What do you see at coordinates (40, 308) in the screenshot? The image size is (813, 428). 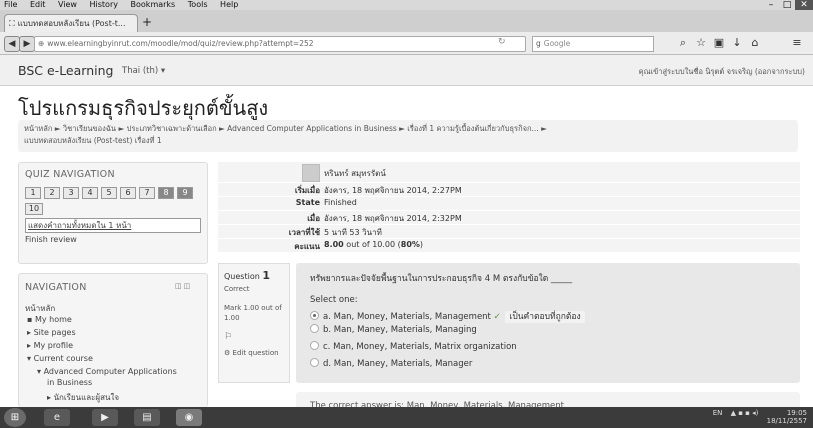 I see `nav-home-link: หน้าหลัก` at bounding box center [40, 308].